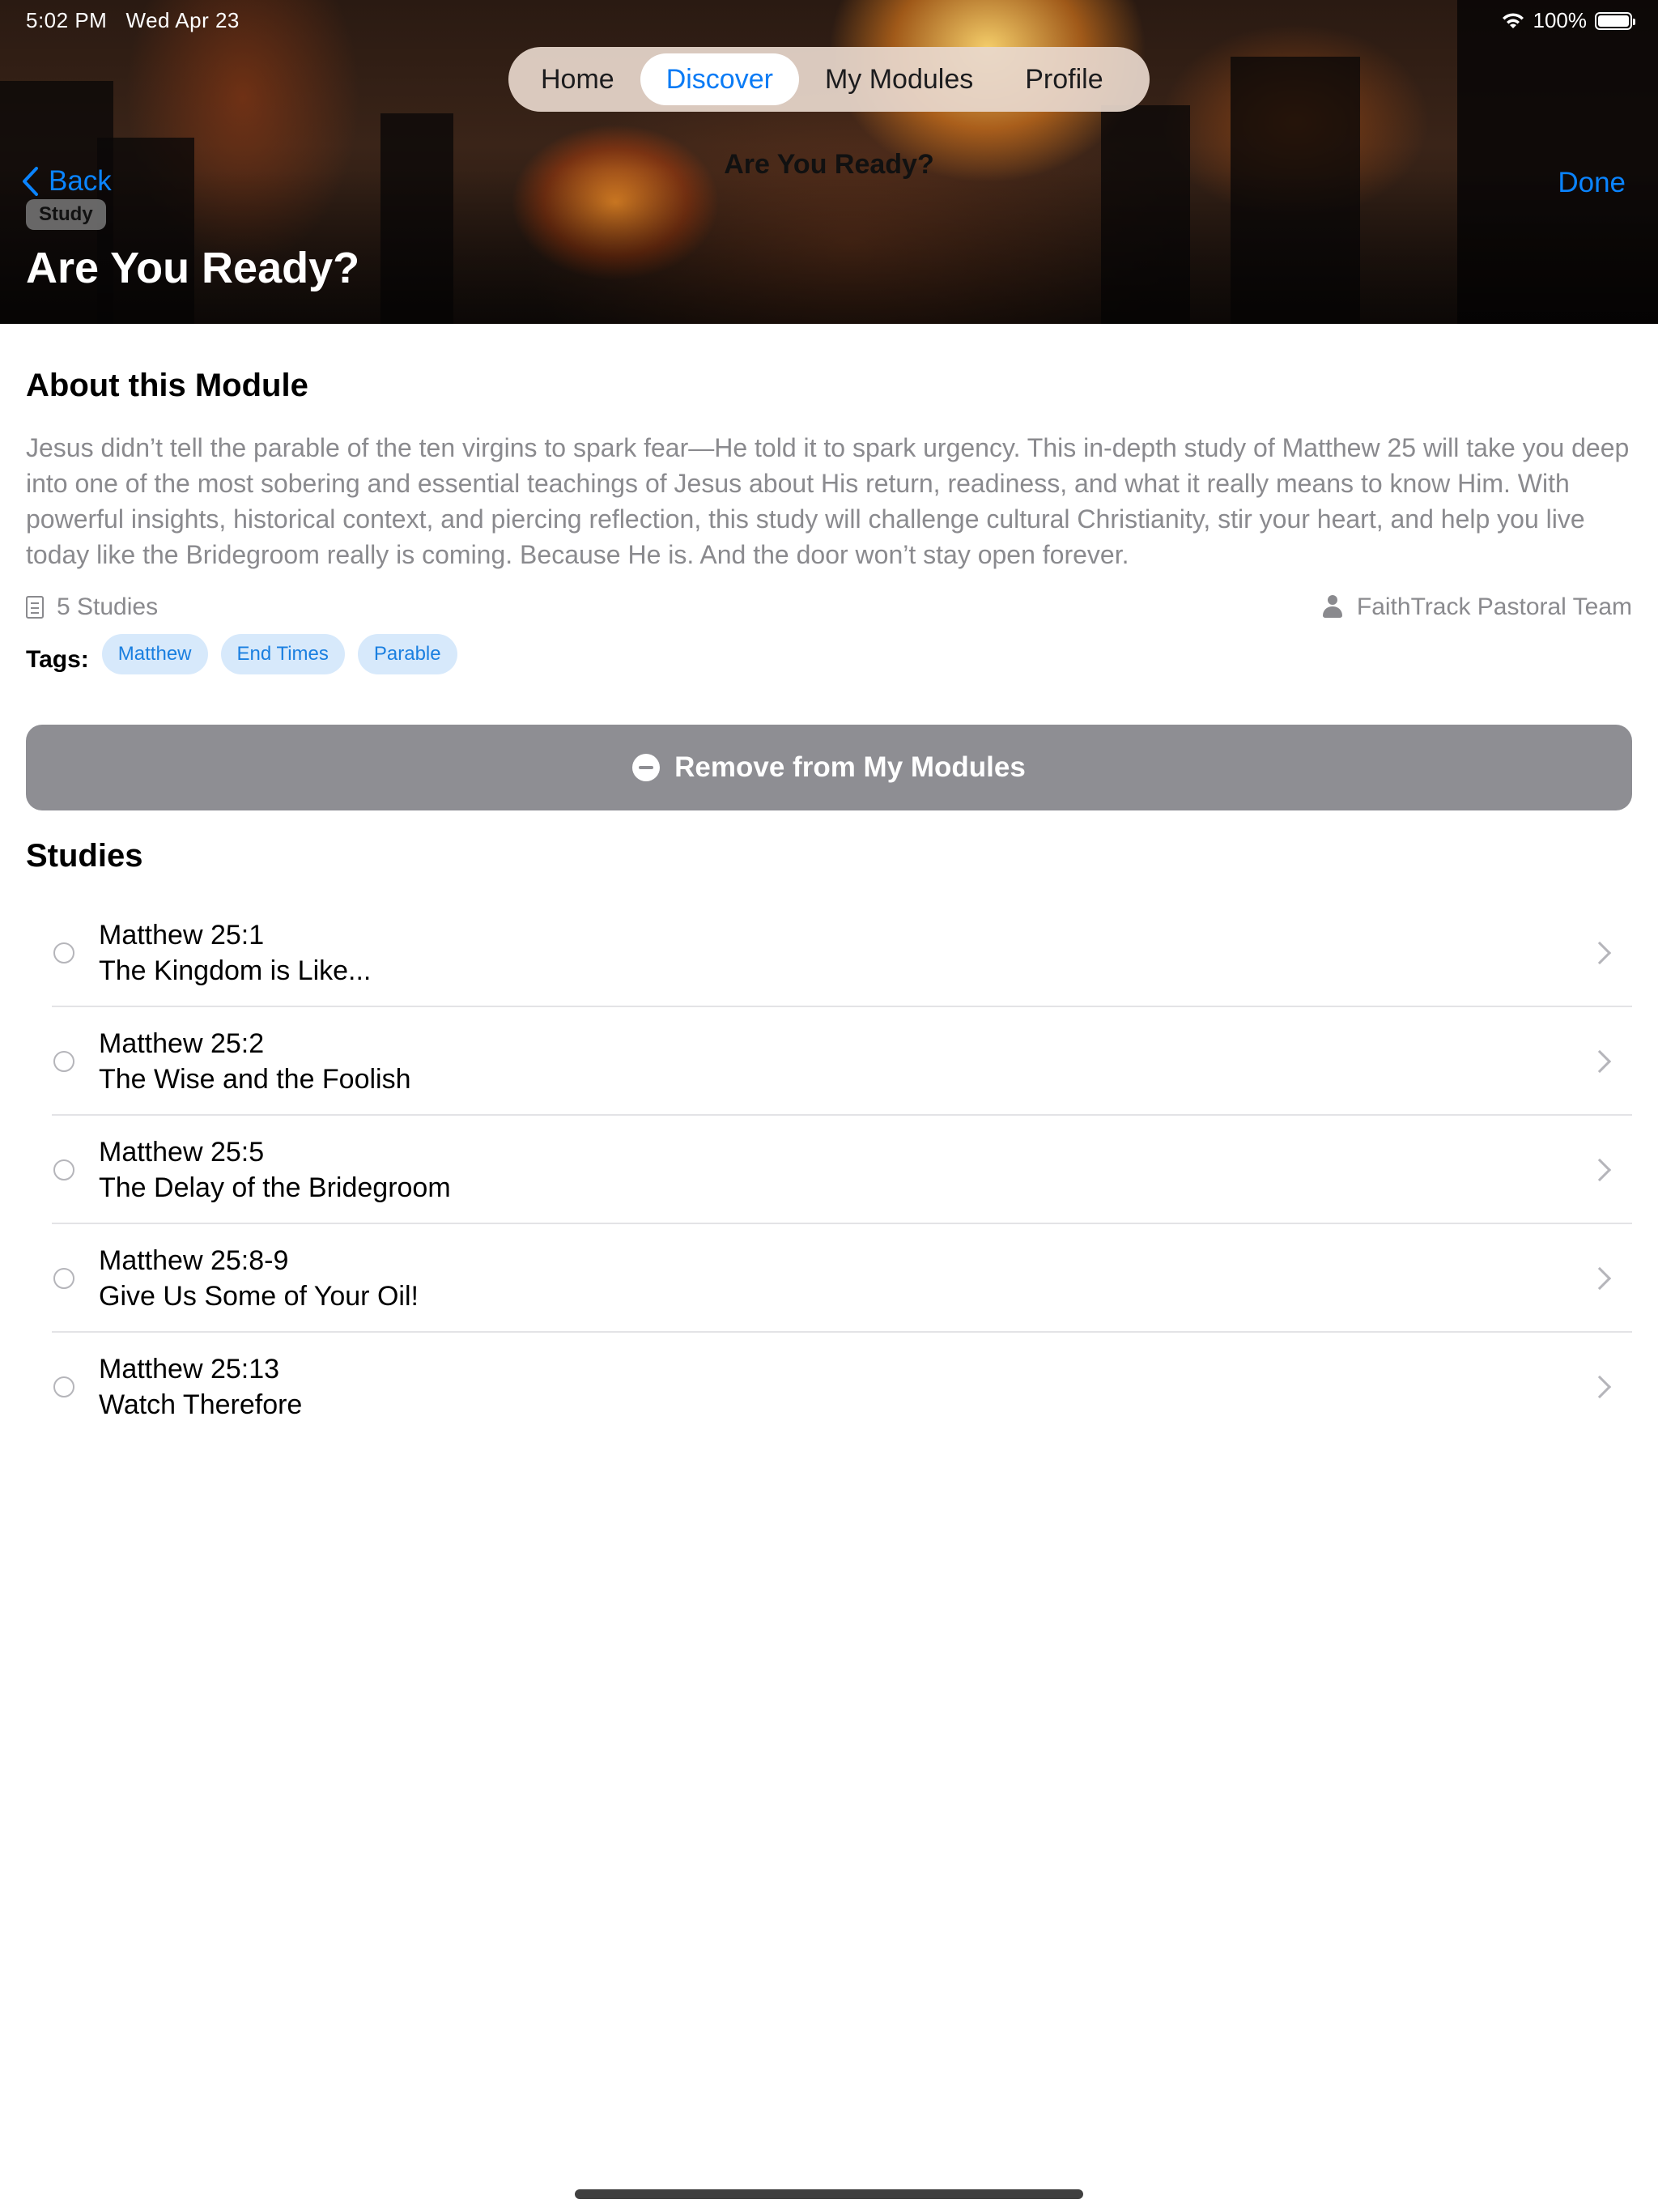 This screenshot has width=1658, height=2212. Describe the element at coordinates (194, 1261) in the screenshot. I see `study-reference: Matthew 25:8-9` at that location.